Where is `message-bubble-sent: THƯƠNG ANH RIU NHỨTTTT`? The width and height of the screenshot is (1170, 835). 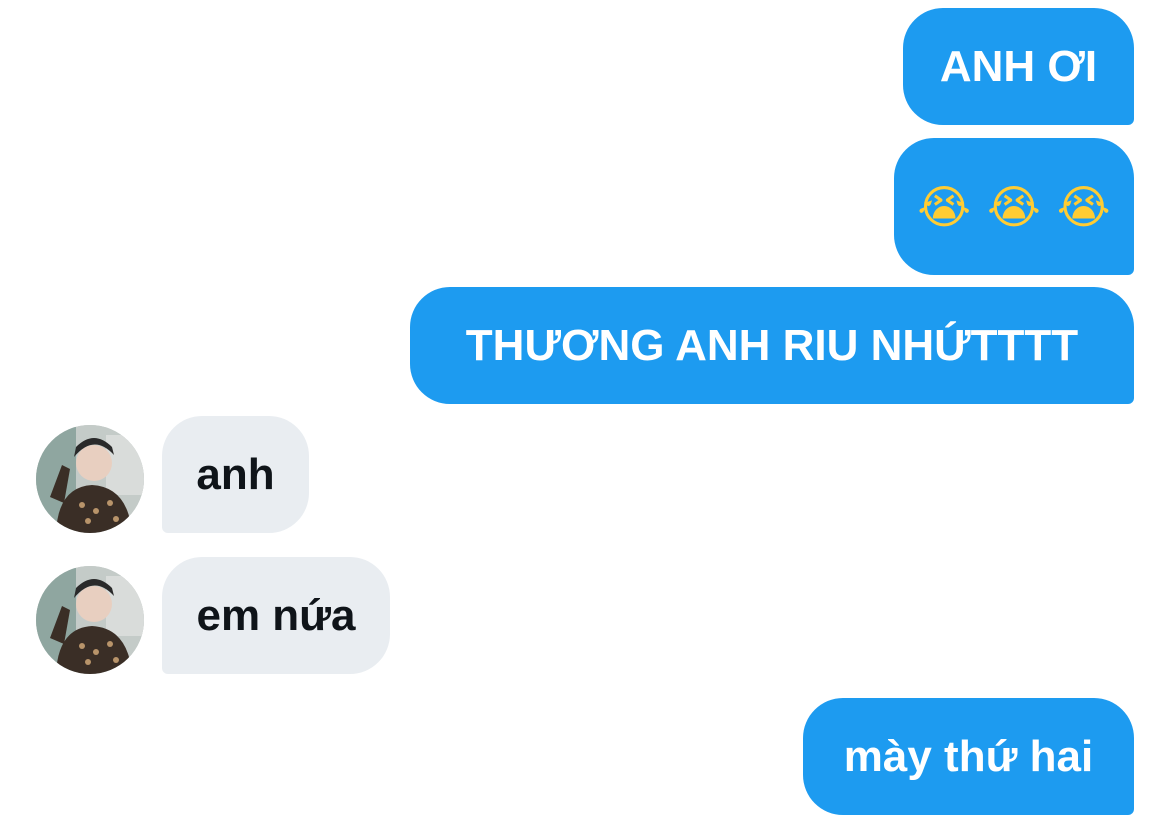 message-bubble-sent: THƯƠNG ANH RIU NHỨTTTT is located at coordinates (772, 345).